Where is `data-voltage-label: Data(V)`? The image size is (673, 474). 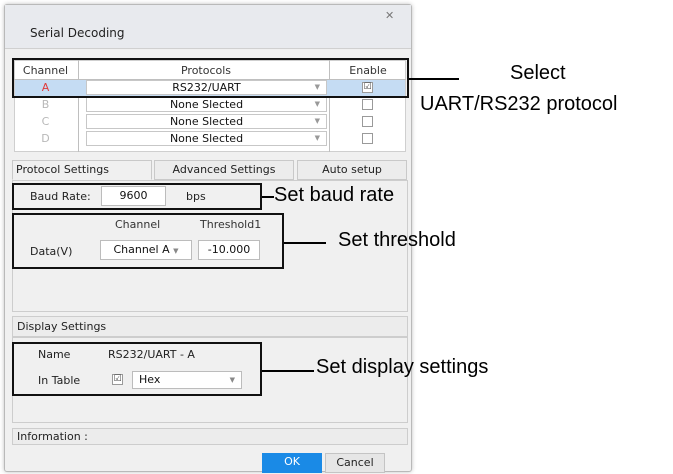
data-voltage-label: Data(V) is located at coordinates (51, 251).